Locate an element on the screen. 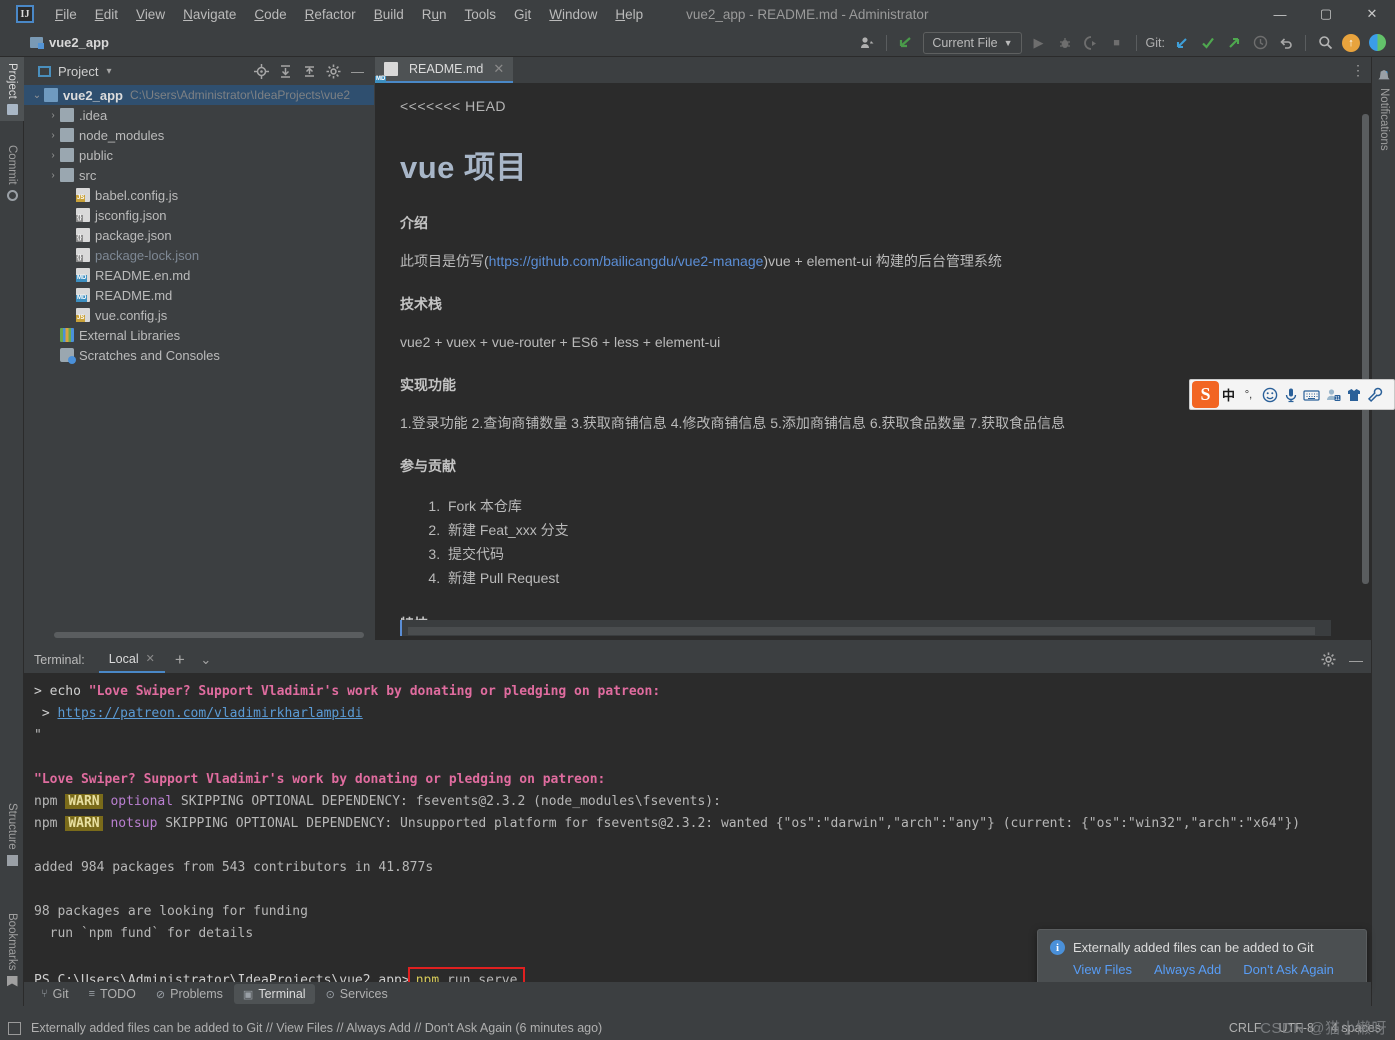 The image size is (1395, 1040). tree-row: External Libraries is located at coordinates (199, 335).